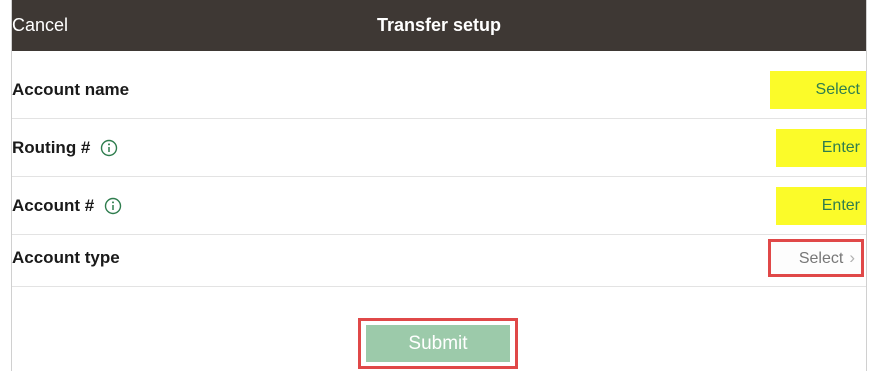 The width and height of the screenshot is (874, 371). I want to click on page-title: Transfer setup, so click(439, 25).